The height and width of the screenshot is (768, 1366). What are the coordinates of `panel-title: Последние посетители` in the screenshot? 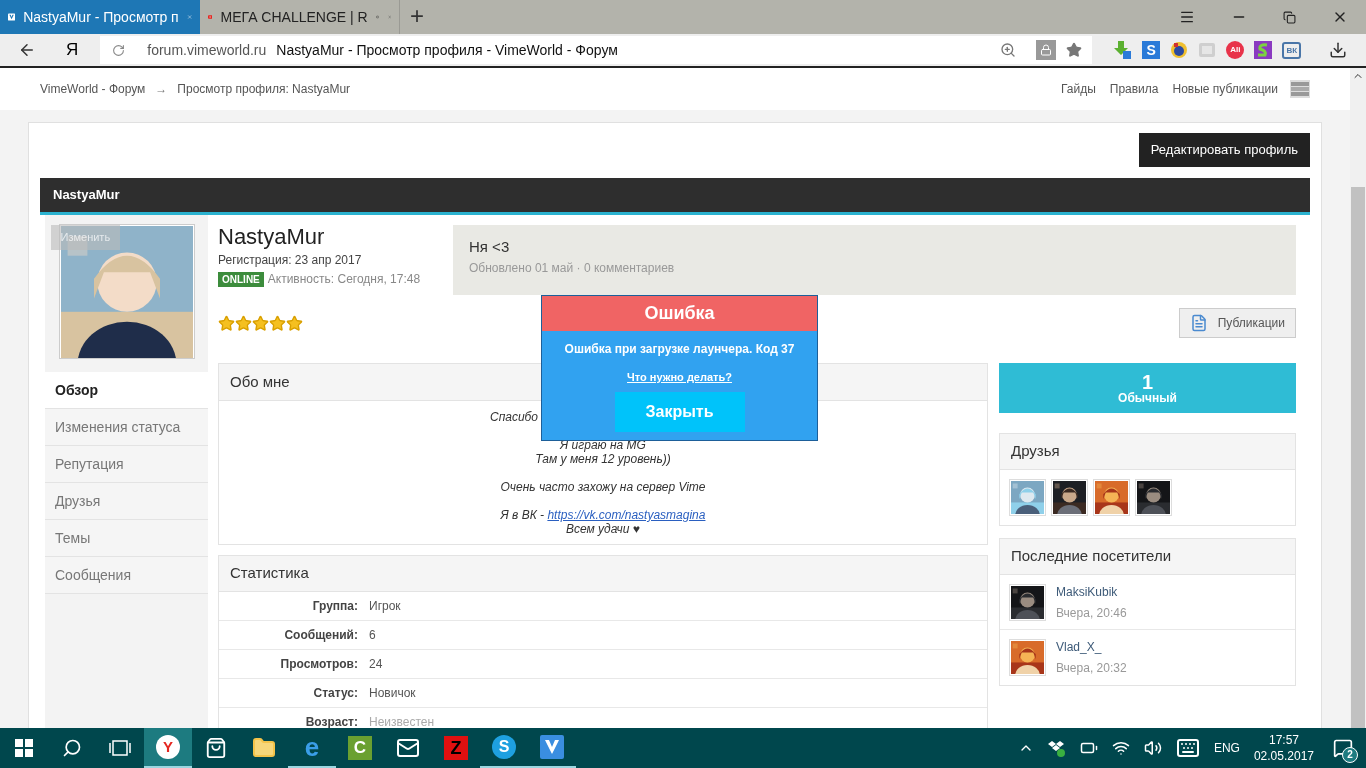 It's located at (1147, 557).